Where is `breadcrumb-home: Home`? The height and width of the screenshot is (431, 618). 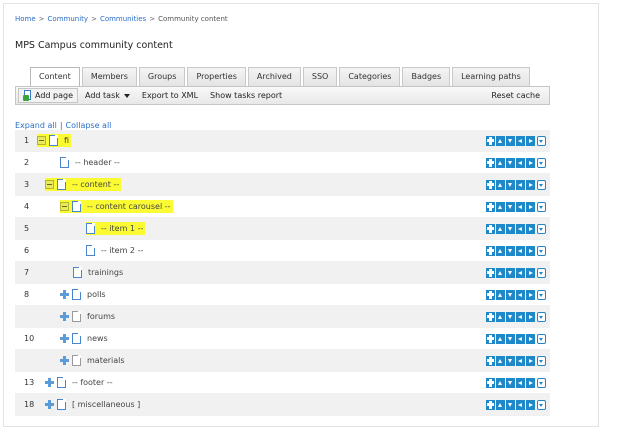 breadcrumb-home: Home is located at coordinates (25, 19).